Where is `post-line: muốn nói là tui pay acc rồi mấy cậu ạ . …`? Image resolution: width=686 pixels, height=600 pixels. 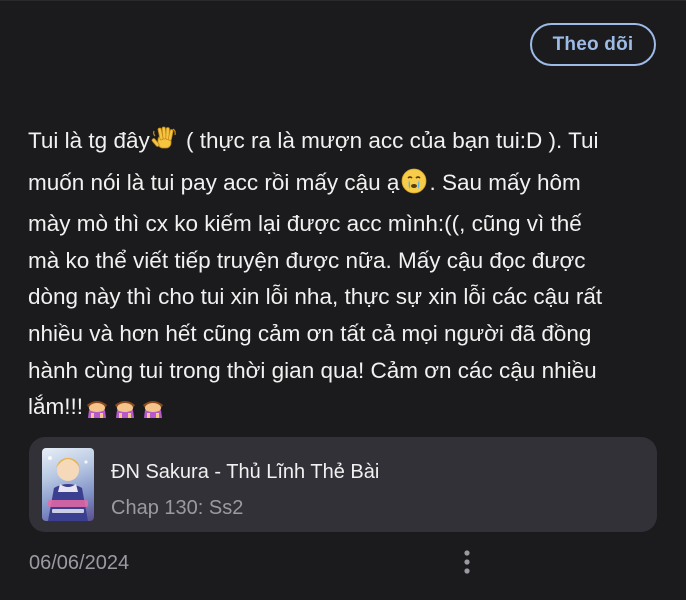 post-line: muốn nói là tui pay acc rồi mấy cậu ạ . … is located at coordinates (343, 186).